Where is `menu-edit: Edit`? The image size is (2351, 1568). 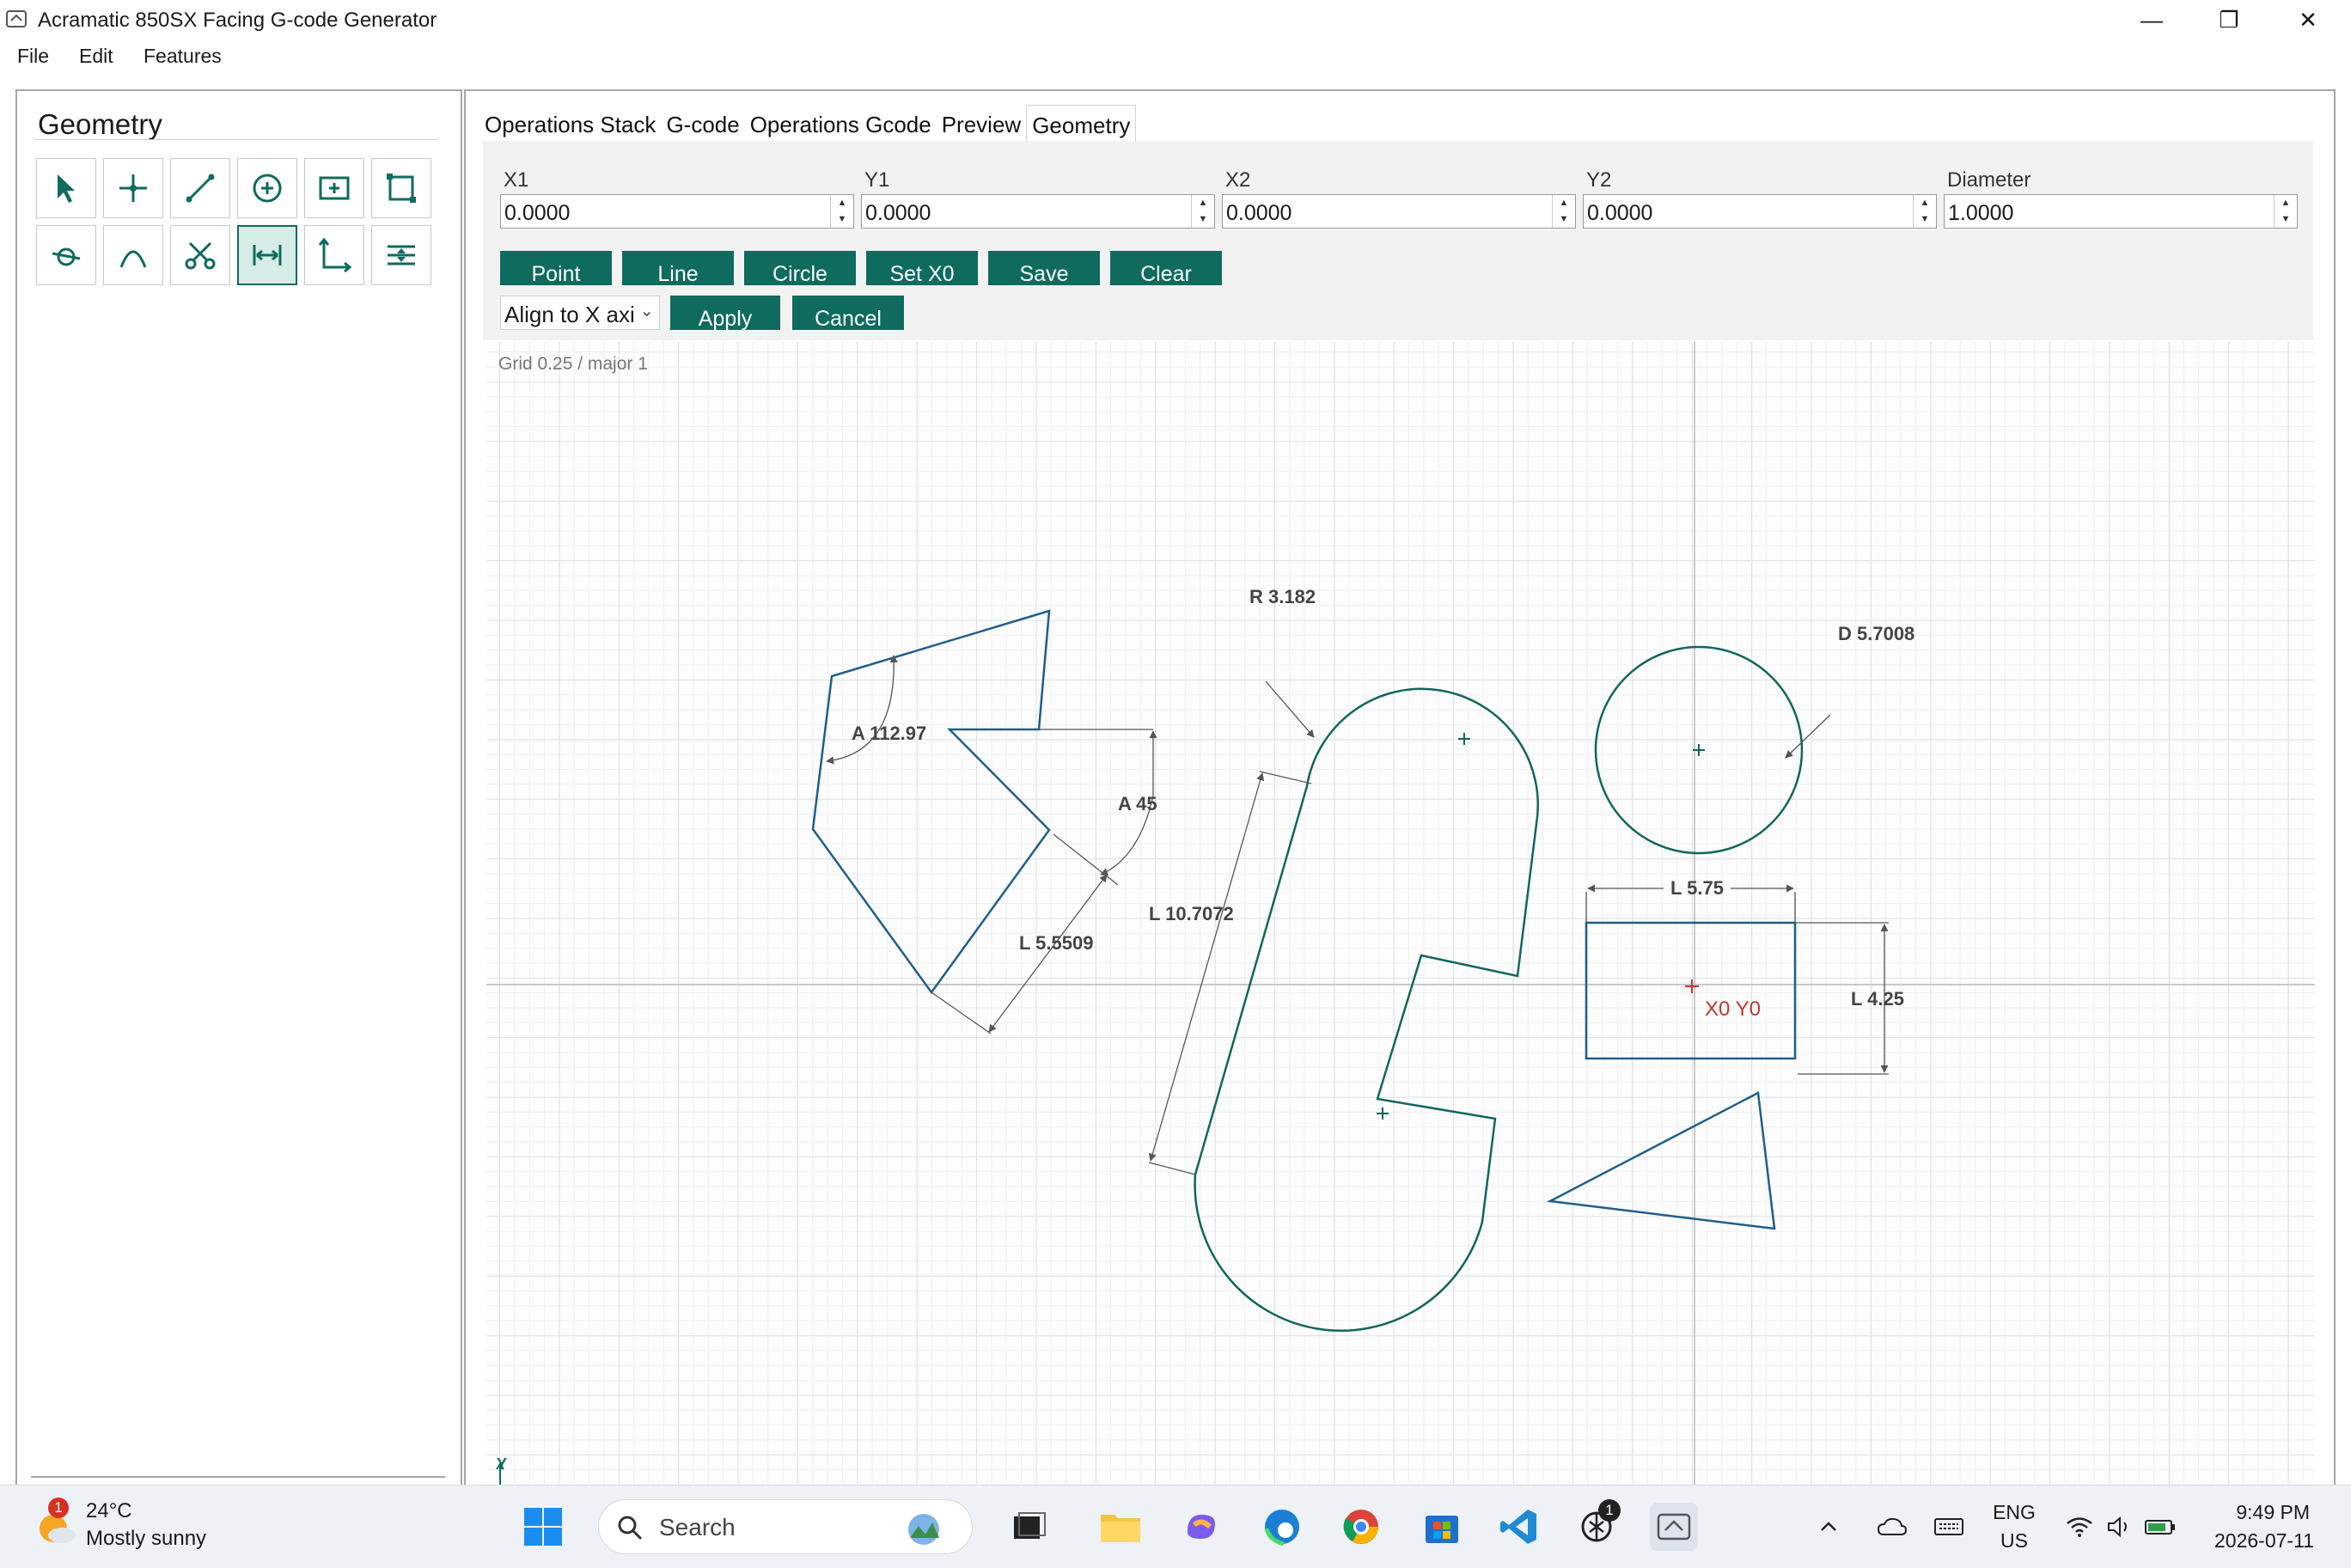 menu-edit: Edit is located at coordinates (96, 56).